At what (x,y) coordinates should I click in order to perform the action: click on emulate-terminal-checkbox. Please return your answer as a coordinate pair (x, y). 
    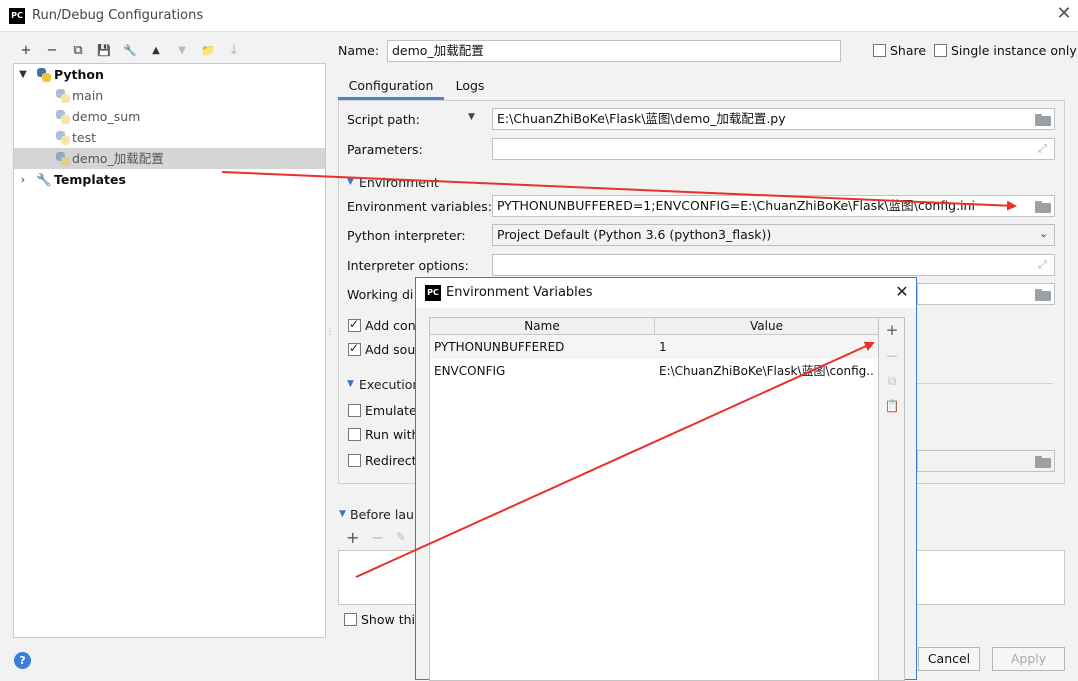
    Looking at the image, I should click on (354, 410).